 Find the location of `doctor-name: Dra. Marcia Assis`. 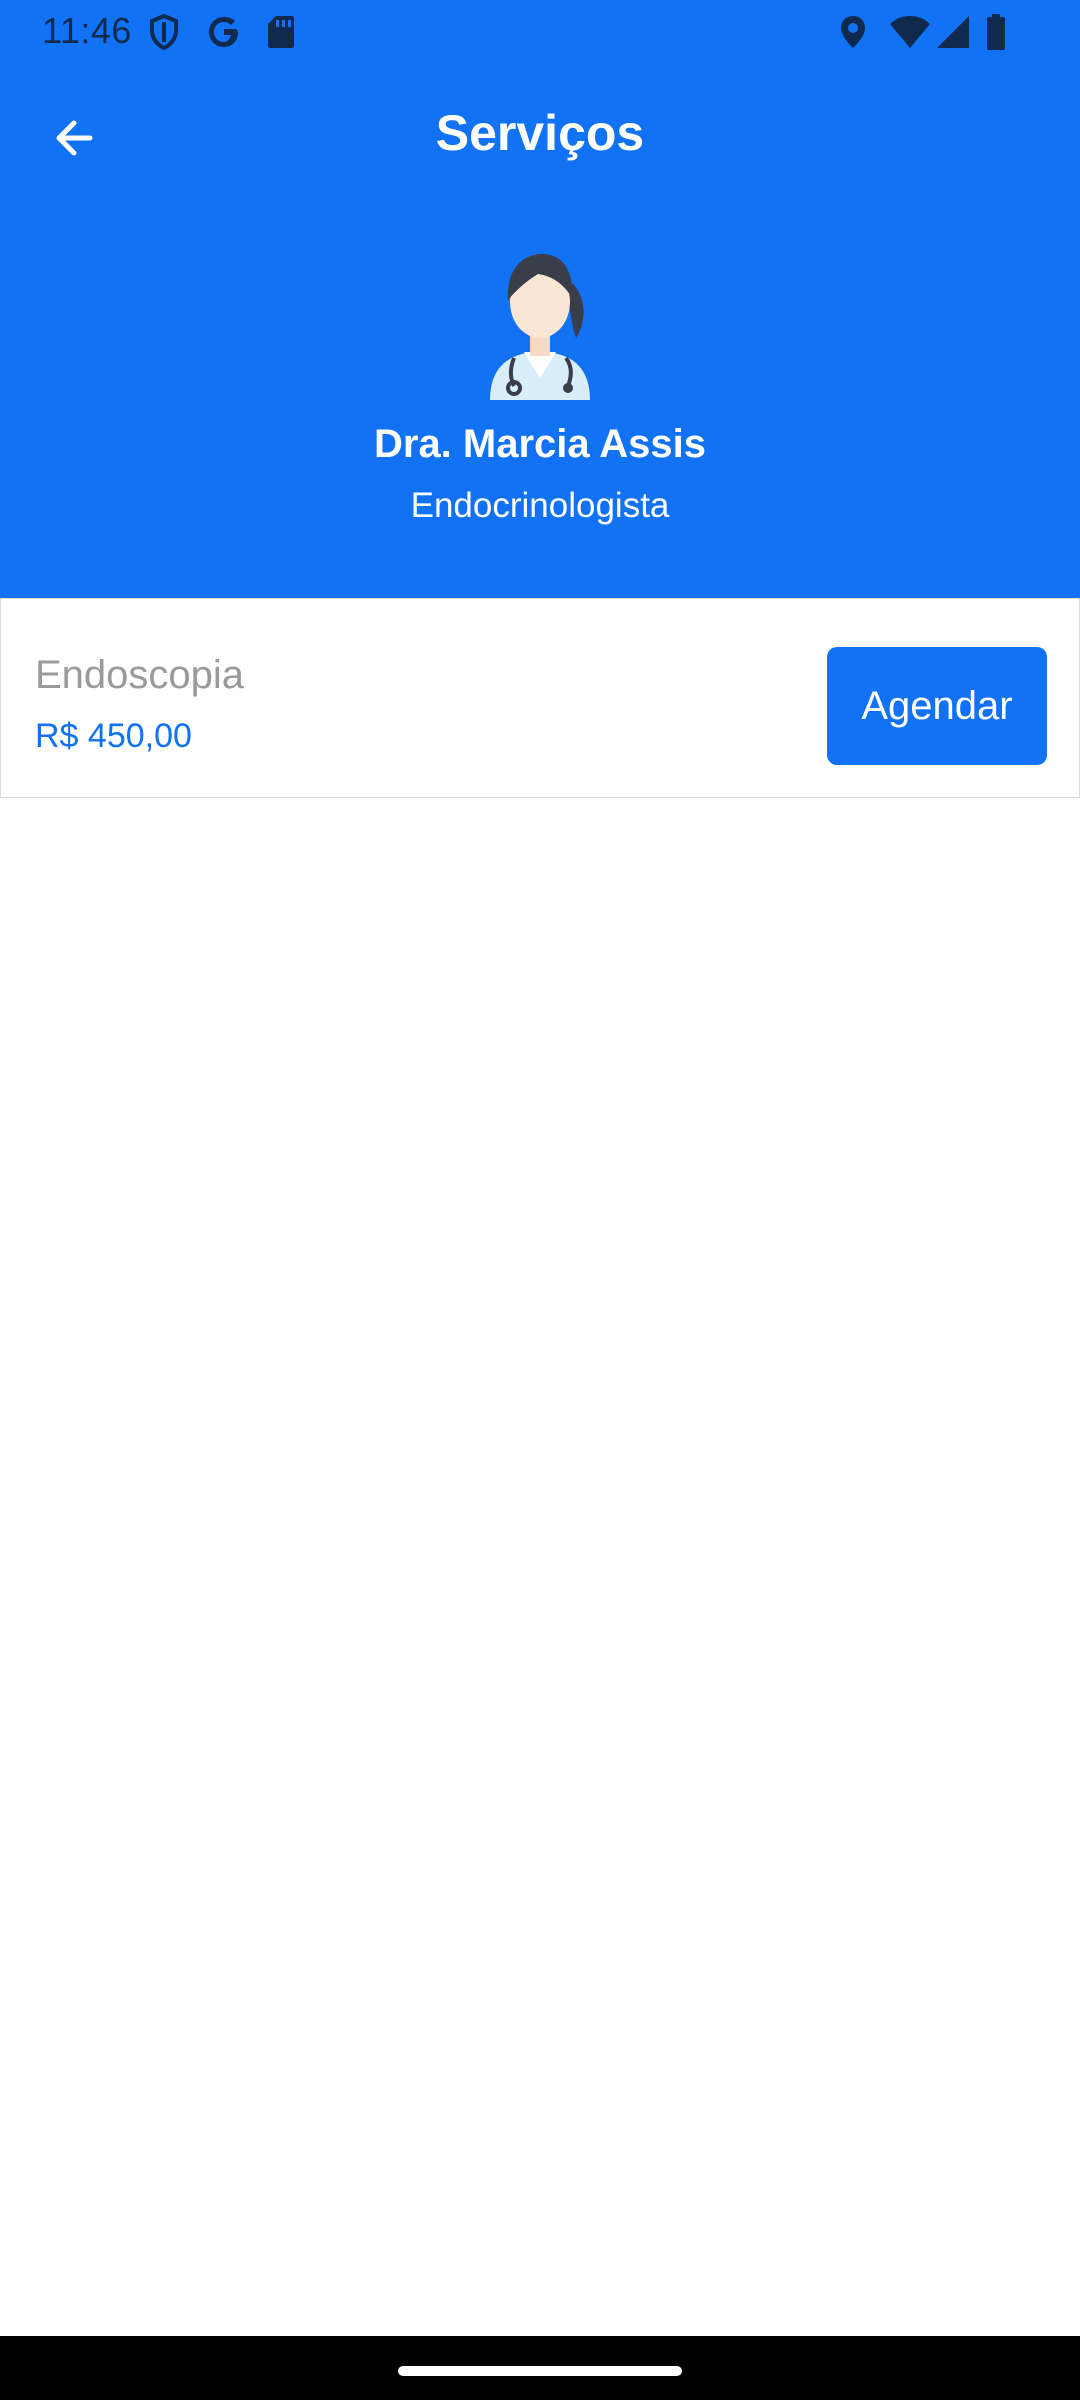

doctor-name: Dra. Marcia Assis is located at coordinates (540, 444).